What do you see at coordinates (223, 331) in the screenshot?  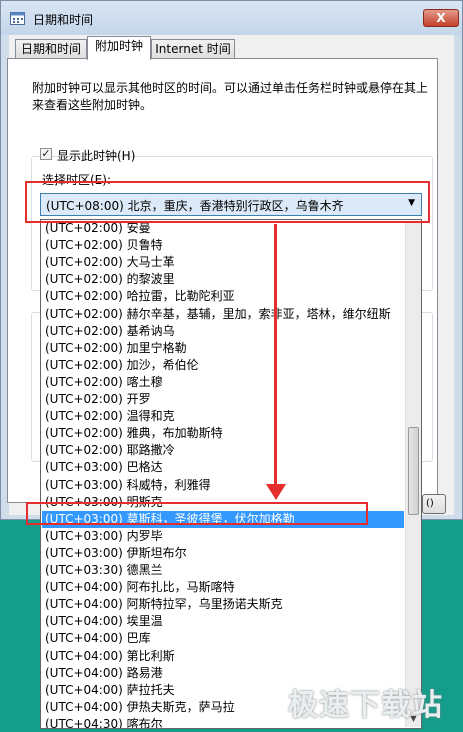 I see `list-item: (UTC+02:00) 基希讷乌` at bounding box center [223, 331].